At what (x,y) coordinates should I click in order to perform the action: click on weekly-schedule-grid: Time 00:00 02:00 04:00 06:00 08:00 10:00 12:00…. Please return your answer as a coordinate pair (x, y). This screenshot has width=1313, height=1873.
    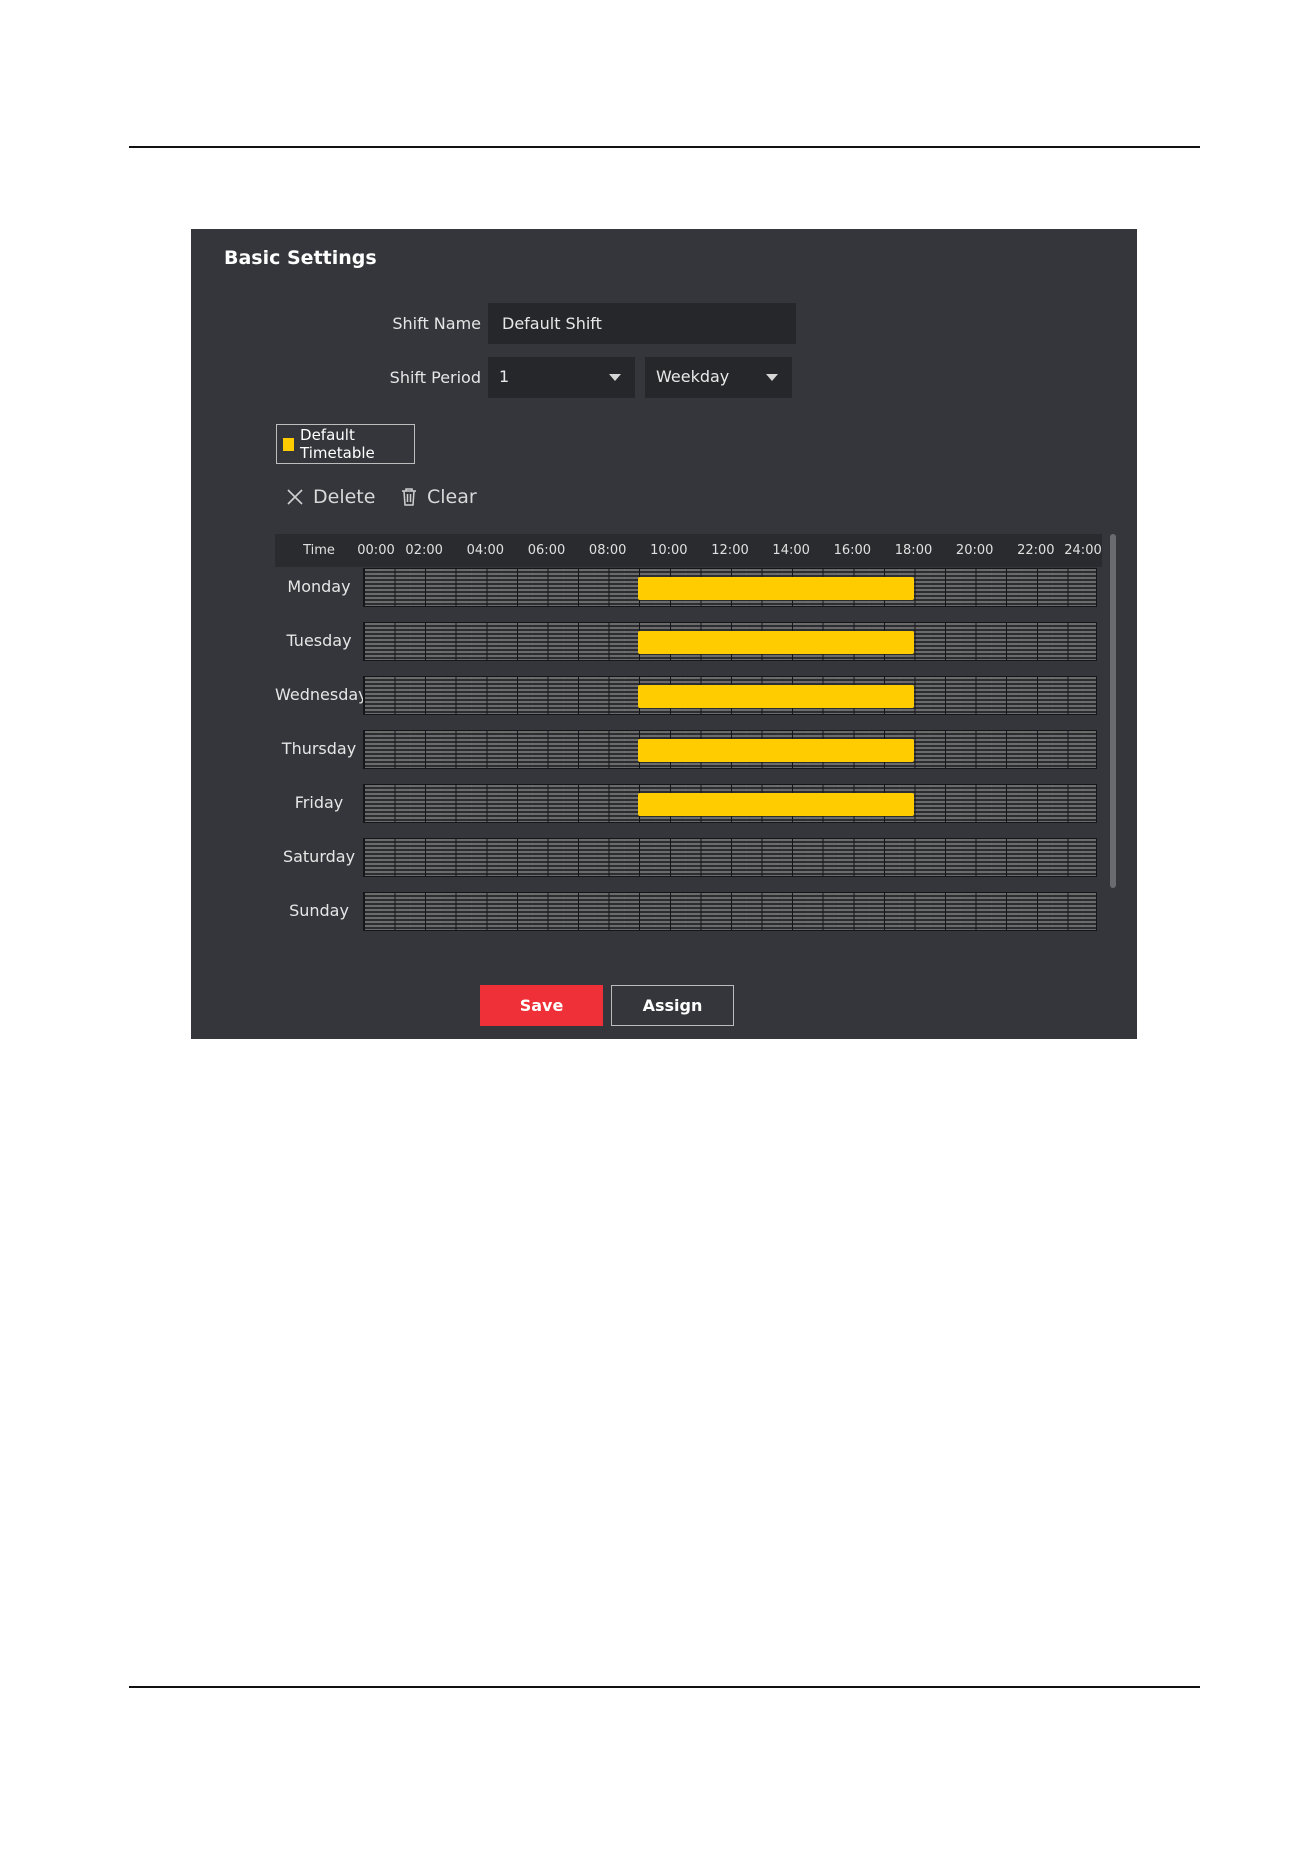
    Looking at the image, I should click on (688, 732).